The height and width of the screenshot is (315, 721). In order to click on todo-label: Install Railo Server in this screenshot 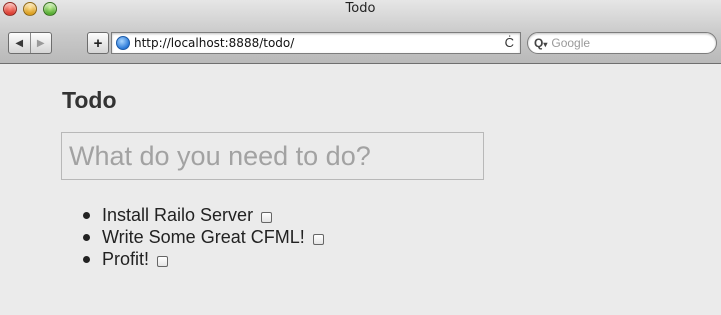, I will do `click(178, 214)`.